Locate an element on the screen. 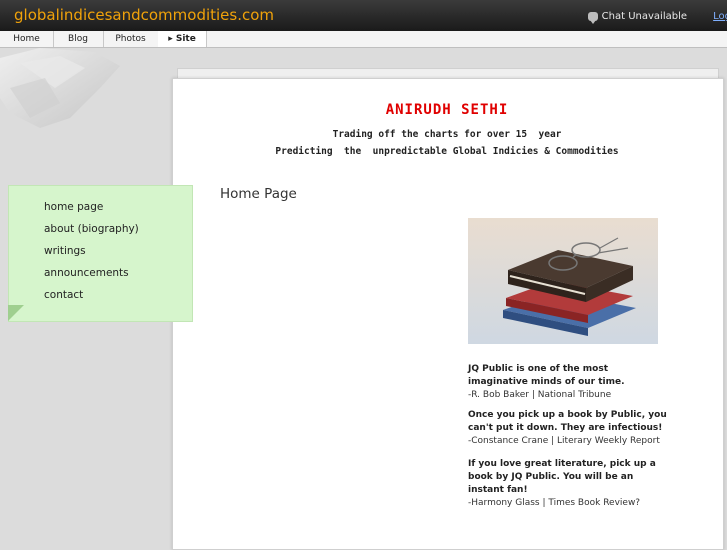 The height and width of the screenshot is (550, 727). sidebar-page-curl is located at coordinates (16, 313).